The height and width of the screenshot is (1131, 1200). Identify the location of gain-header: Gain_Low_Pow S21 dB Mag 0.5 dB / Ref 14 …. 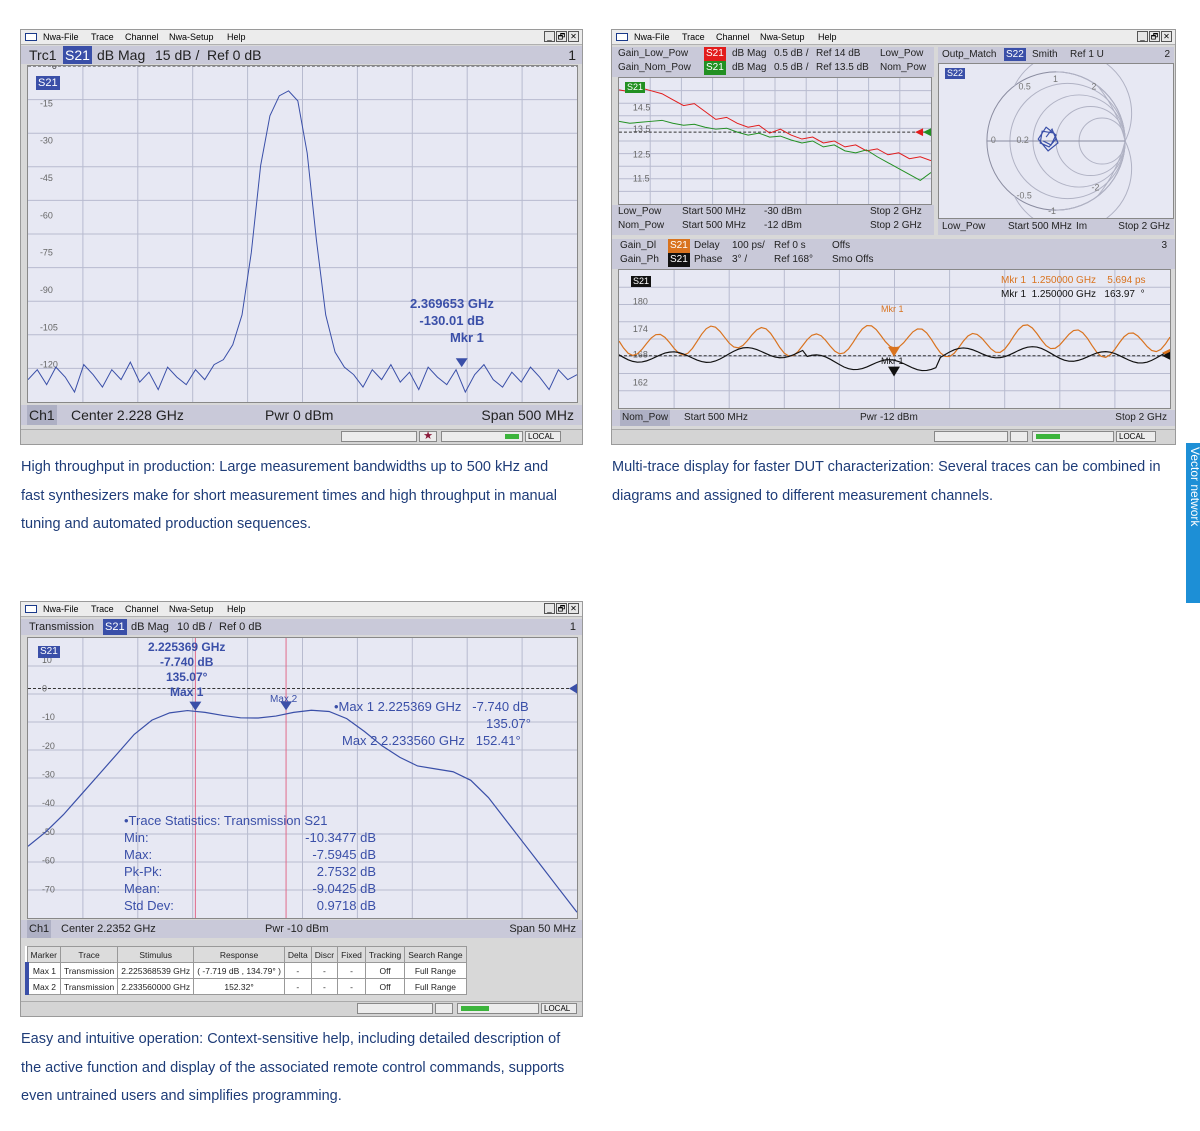
(773, 62).